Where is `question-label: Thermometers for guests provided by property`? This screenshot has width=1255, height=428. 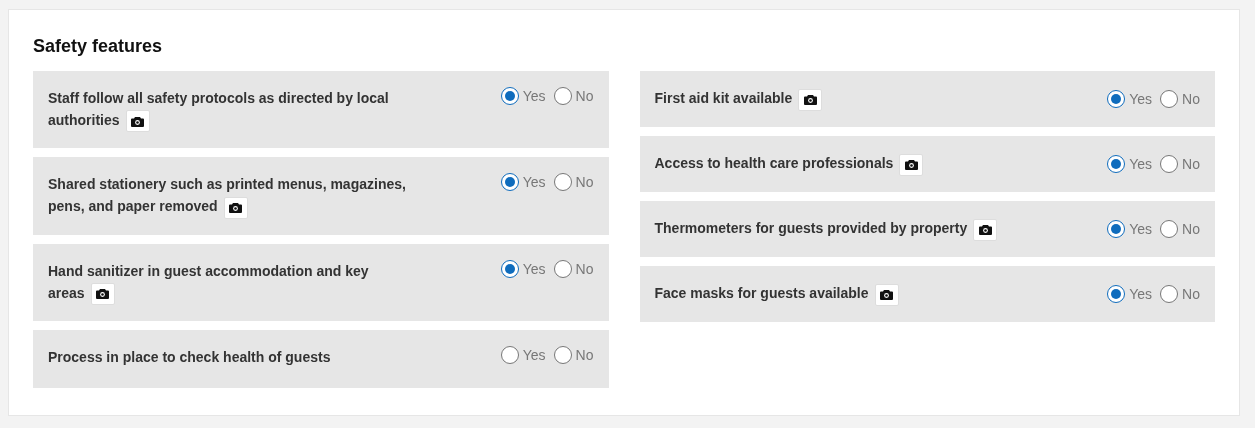
question-label: Thermometers for guests provided by property is located at coordinates (826, 229).